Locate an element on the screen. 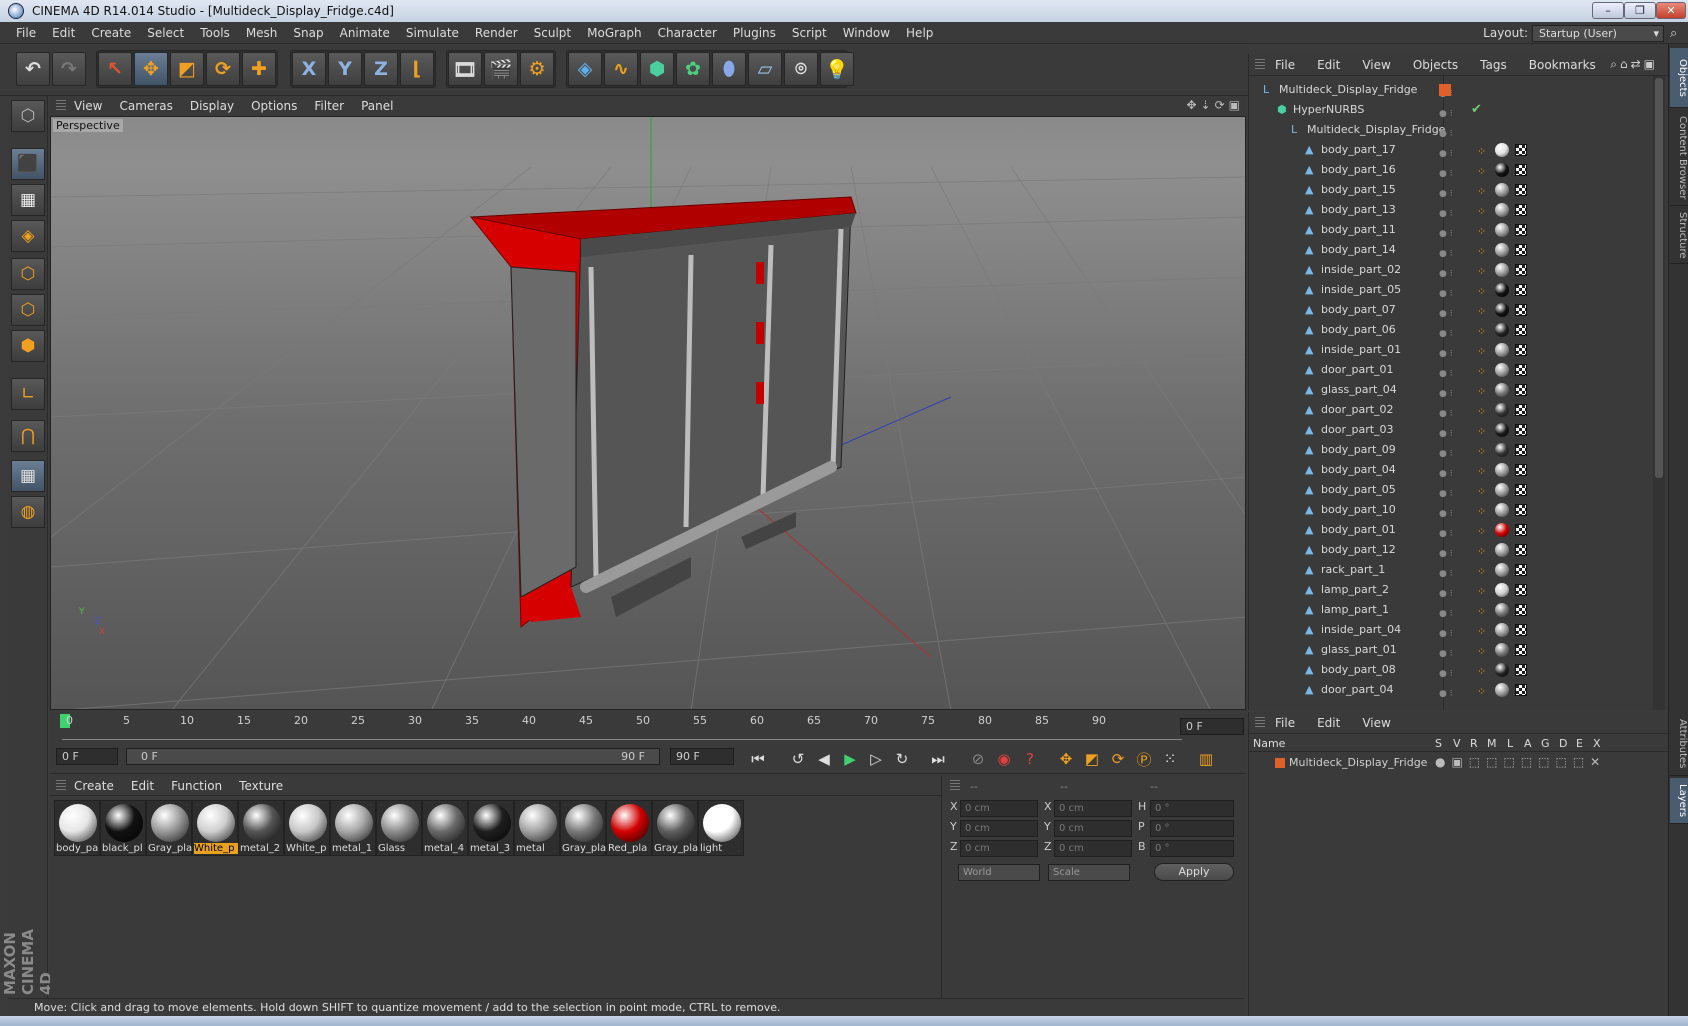 The width and height of the screenshot is (1688, 1026). material-swatch: metal_2 is located at coordinates (261, 828).